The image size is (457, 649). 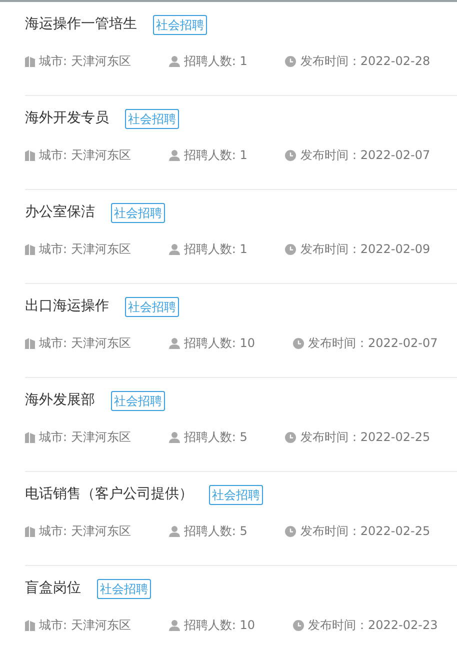 What do you see at coordinates (373, 625) in the screenshot?
I see `publish-date: 发布时间：2022-02-23` at bounding box center [373, 625].